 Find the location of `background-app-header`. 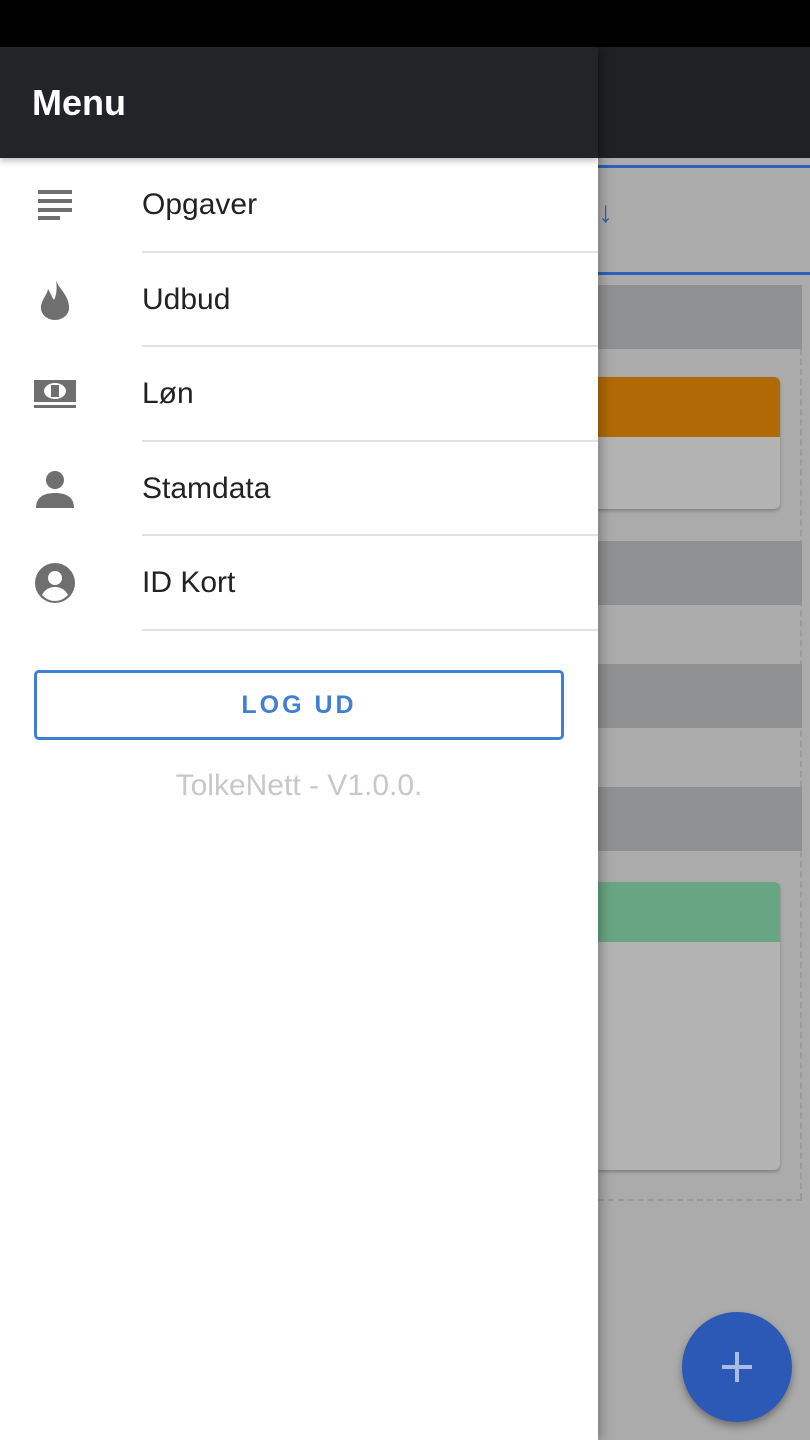

background-app-header is located at coordinates (704, 102).